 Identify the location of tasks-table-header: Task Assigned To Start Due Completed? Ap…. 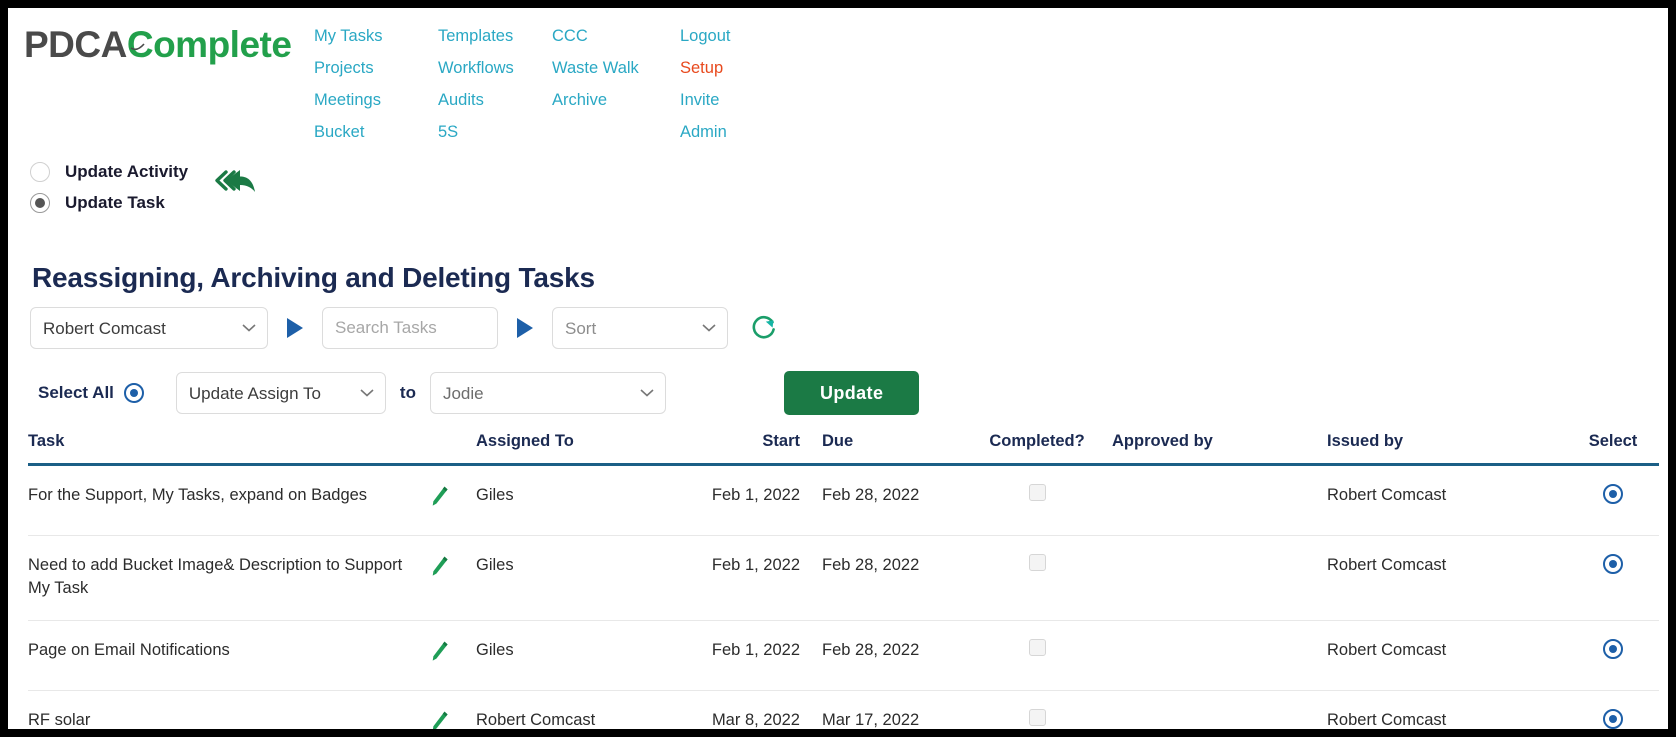
(843, 448).